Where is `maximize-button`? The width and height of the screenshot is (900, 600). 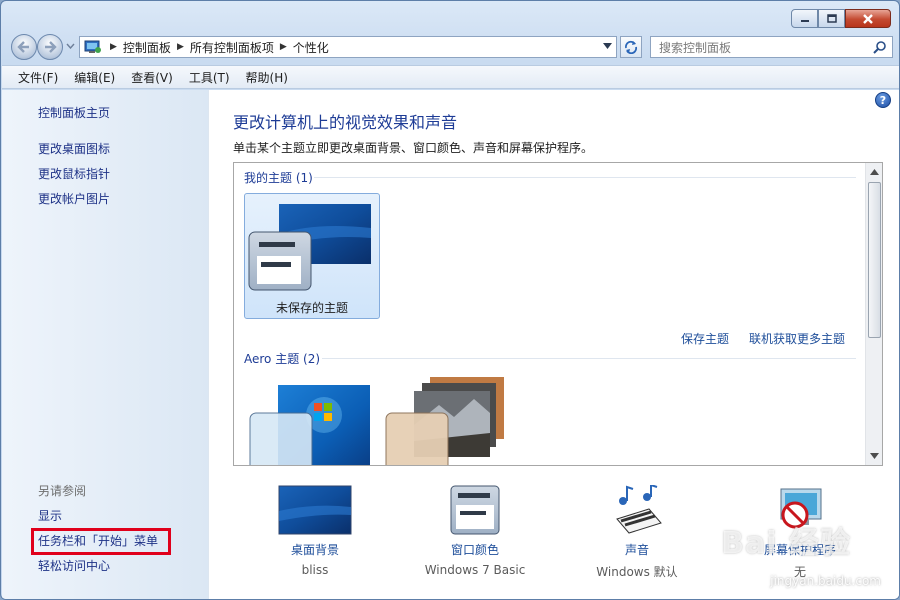
maximize-button is located at coordinates (831, 18).